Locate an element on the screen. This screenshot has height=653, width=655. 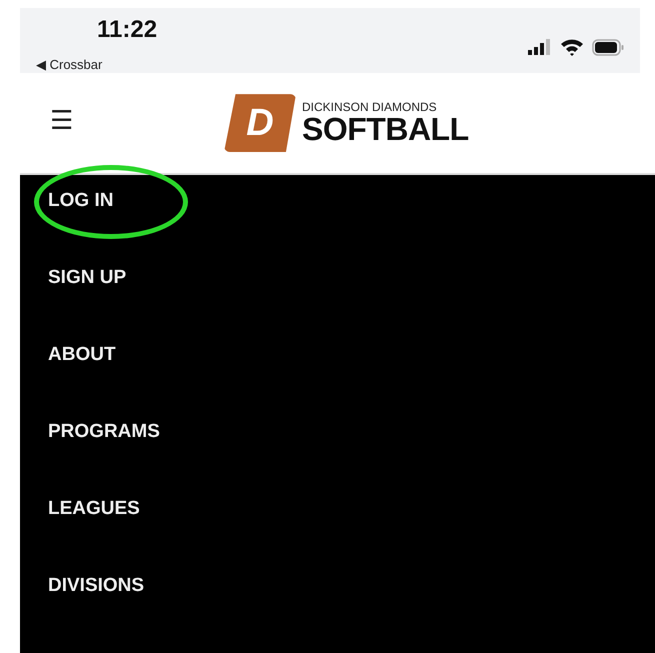
status-time: 11:22 is located at coordinates (127, 30).